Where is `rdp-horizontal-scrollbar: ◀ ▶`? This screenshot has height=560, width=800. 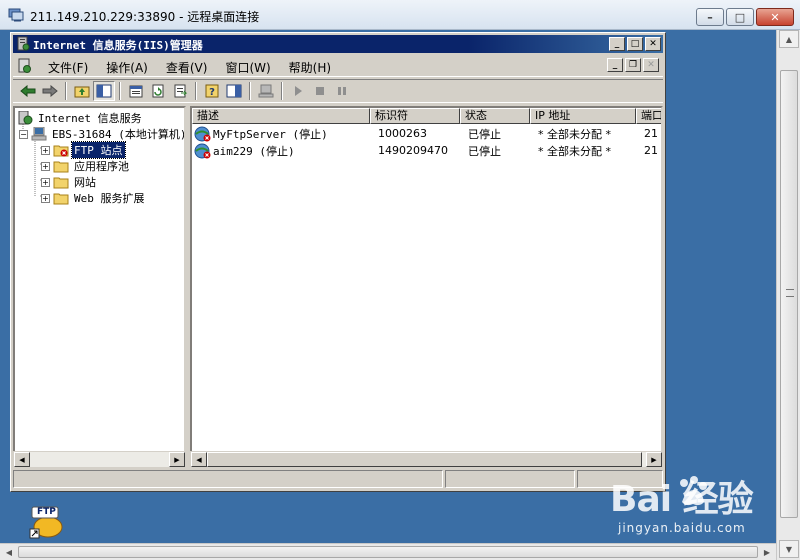
rdp-horizontal-scrollbar: ◀ ▶ is located at coordinates (388, 551).